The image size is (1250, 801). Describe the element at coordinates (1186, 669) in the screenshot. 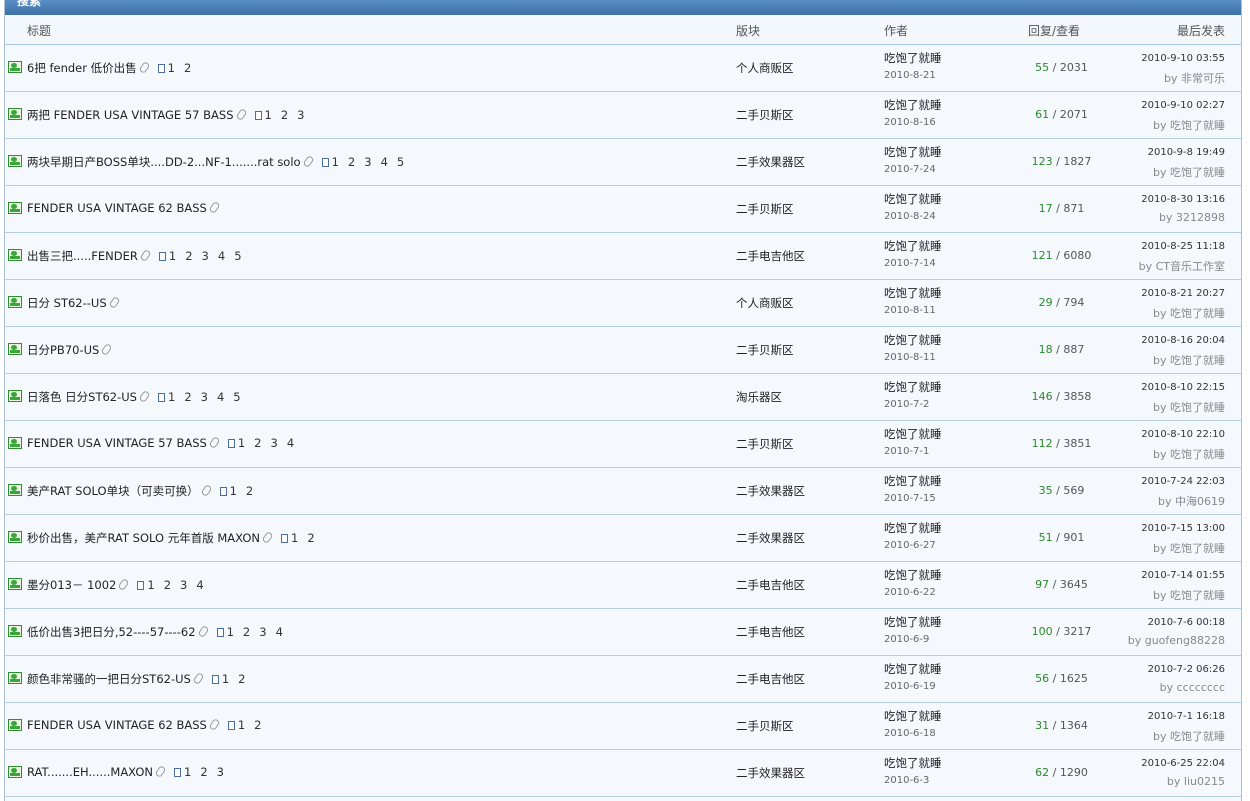

I see `last-post-time-link: 2010-7-2 06:26` at that location.